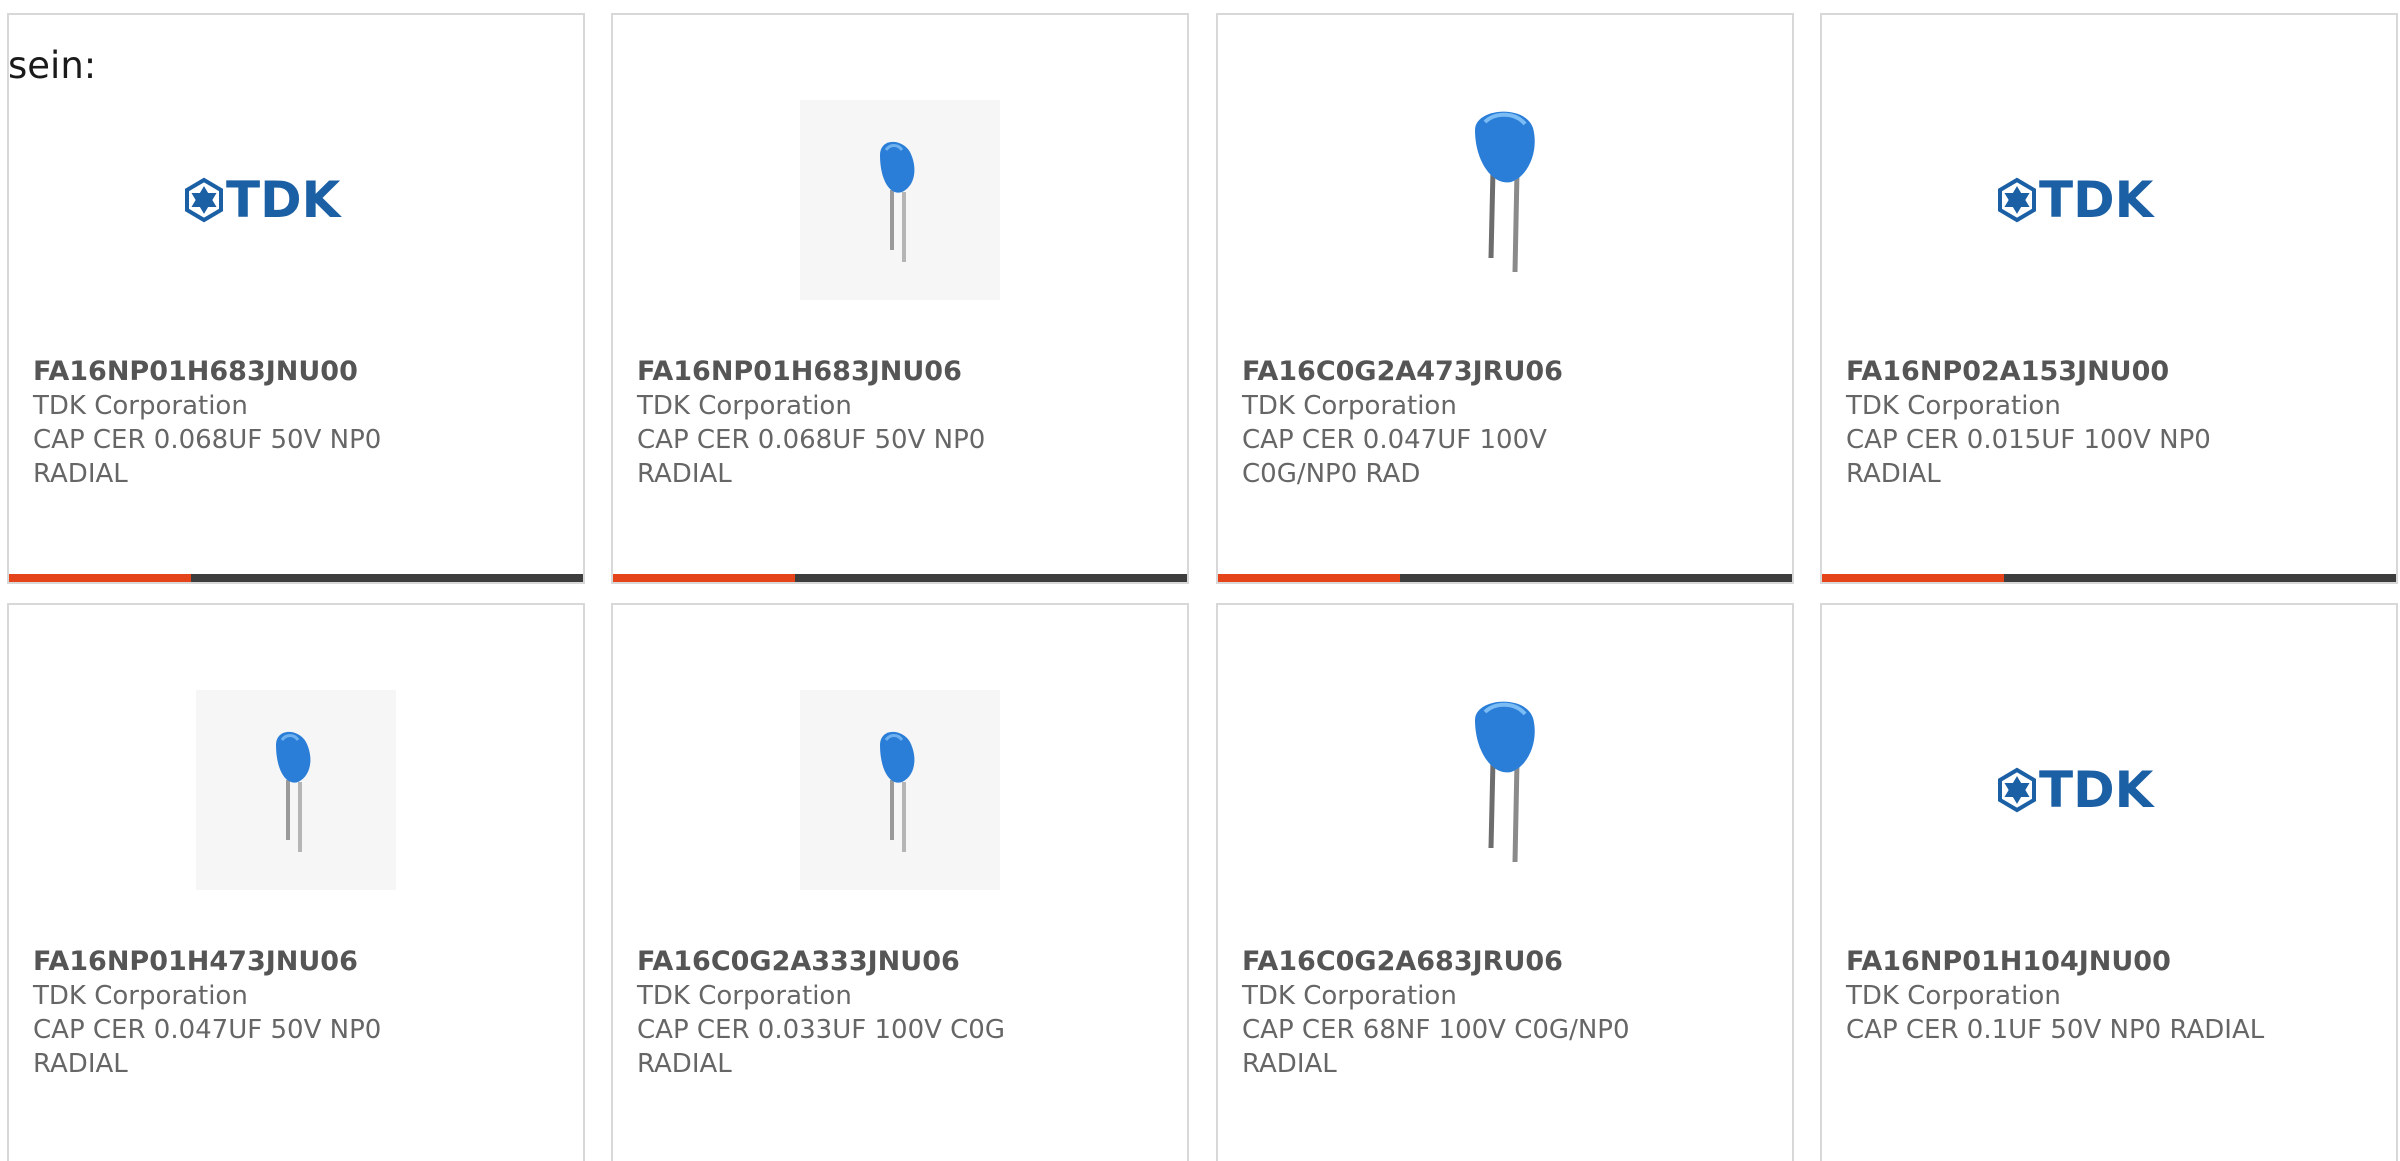  What do you see at coordinates (52, 65) in the screenshot?
I see `lead-text: sein:` at bounding box center [52, 65].